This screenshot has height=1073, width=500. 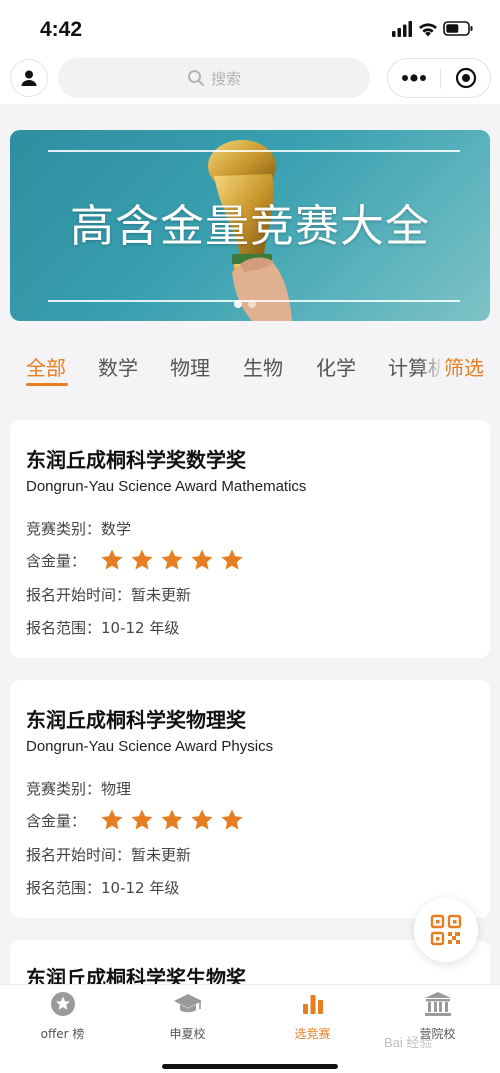 I want to click on category-row: 竞赛类别： 数学, so click(x=78, y=528).